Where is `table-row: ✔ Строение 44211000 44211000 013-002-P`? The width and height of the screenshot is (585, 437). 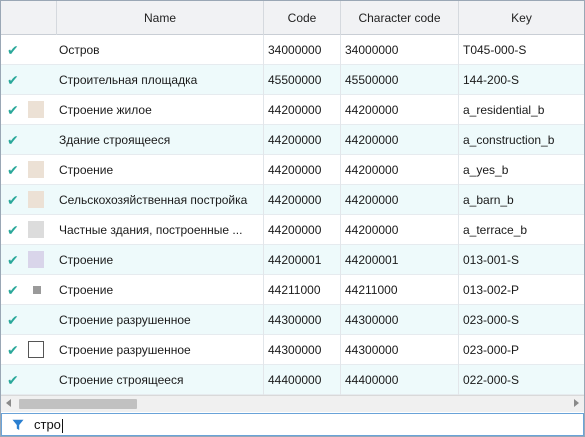 table-row: ✔ Строение 44211000 44211000 013-002-P is located at coordinates (292, 289).